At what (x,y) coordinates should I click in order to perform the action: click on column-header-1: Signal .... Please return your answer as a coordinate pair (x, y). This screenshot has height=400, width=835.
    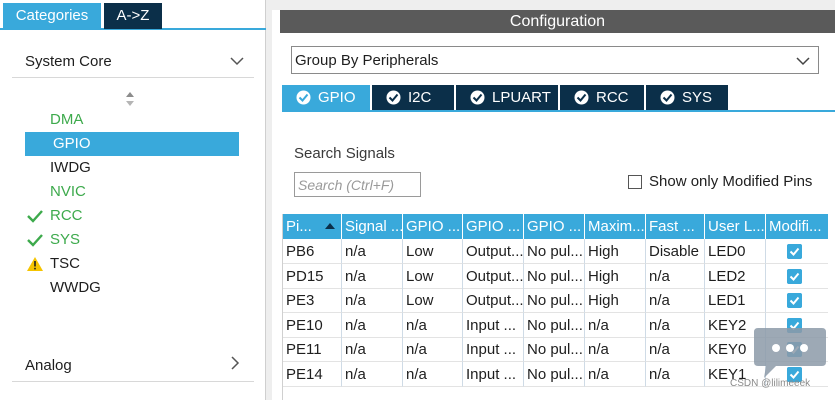
    Looking at the image, I should click on (372, 226).